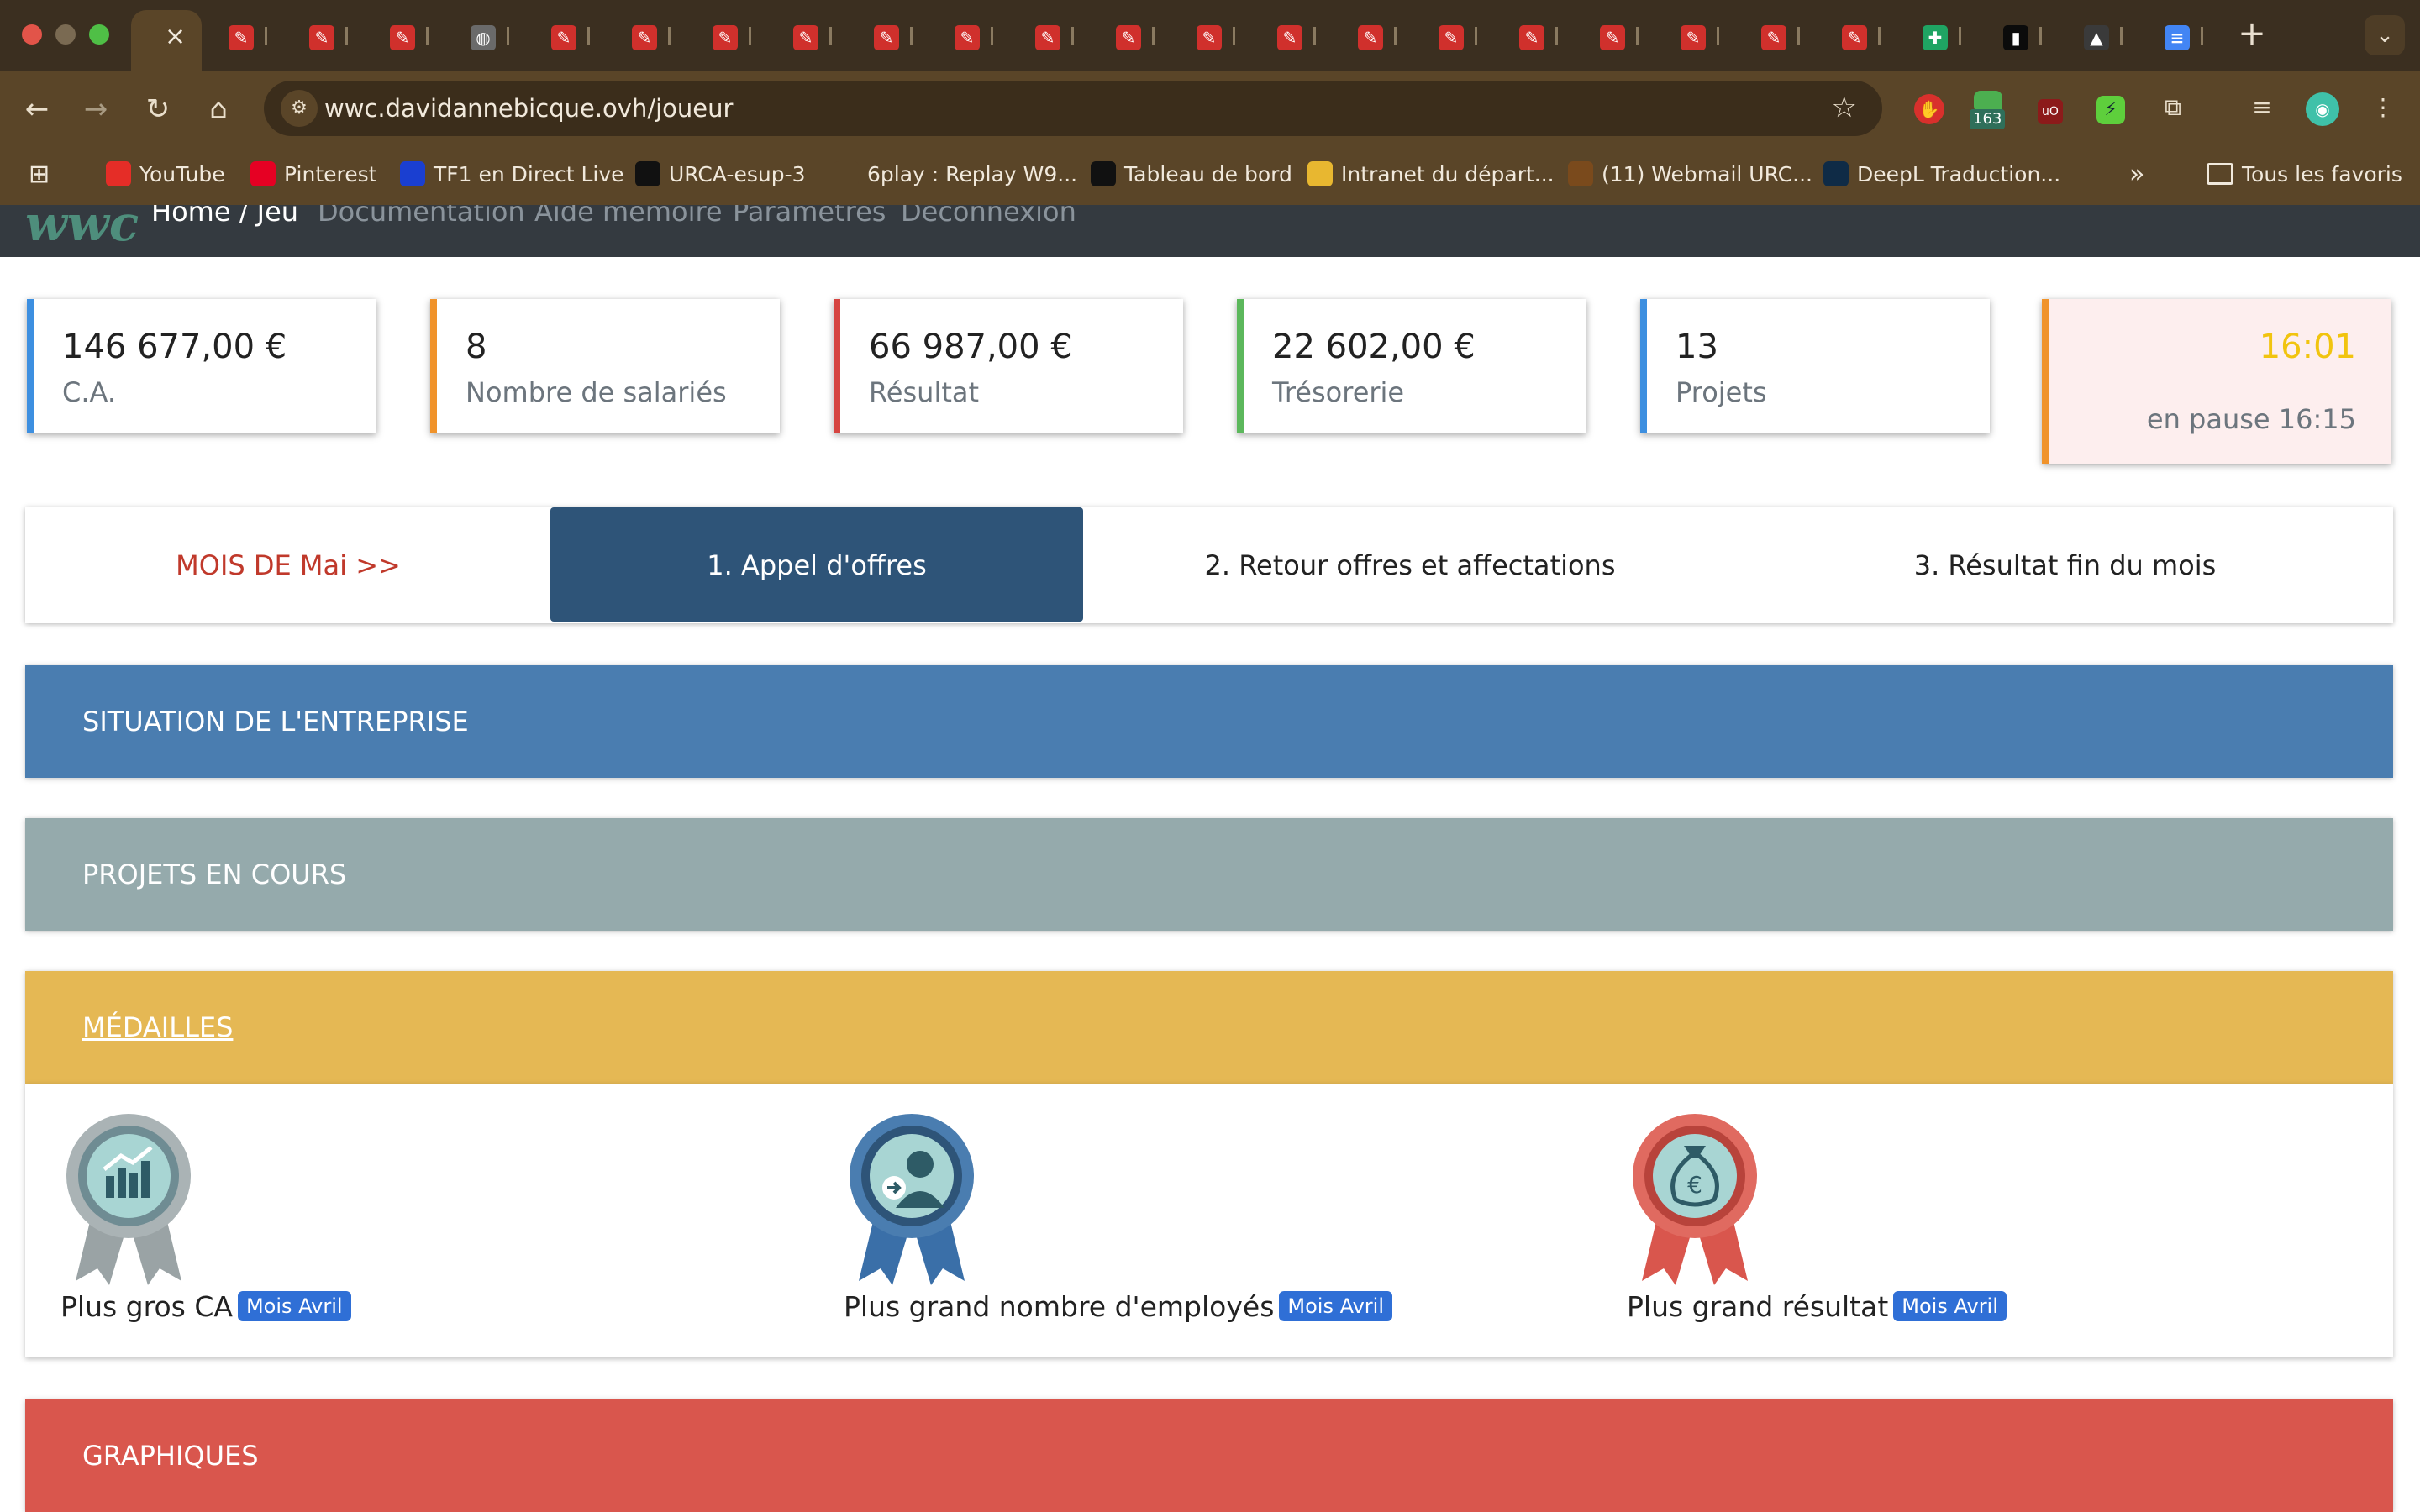 The width and height of the screenshot is (2420, 1512). Describe the element at coordinates (720, 174) in the screenshot. I see `bookmark-item: URCA-esup-3` at that location.